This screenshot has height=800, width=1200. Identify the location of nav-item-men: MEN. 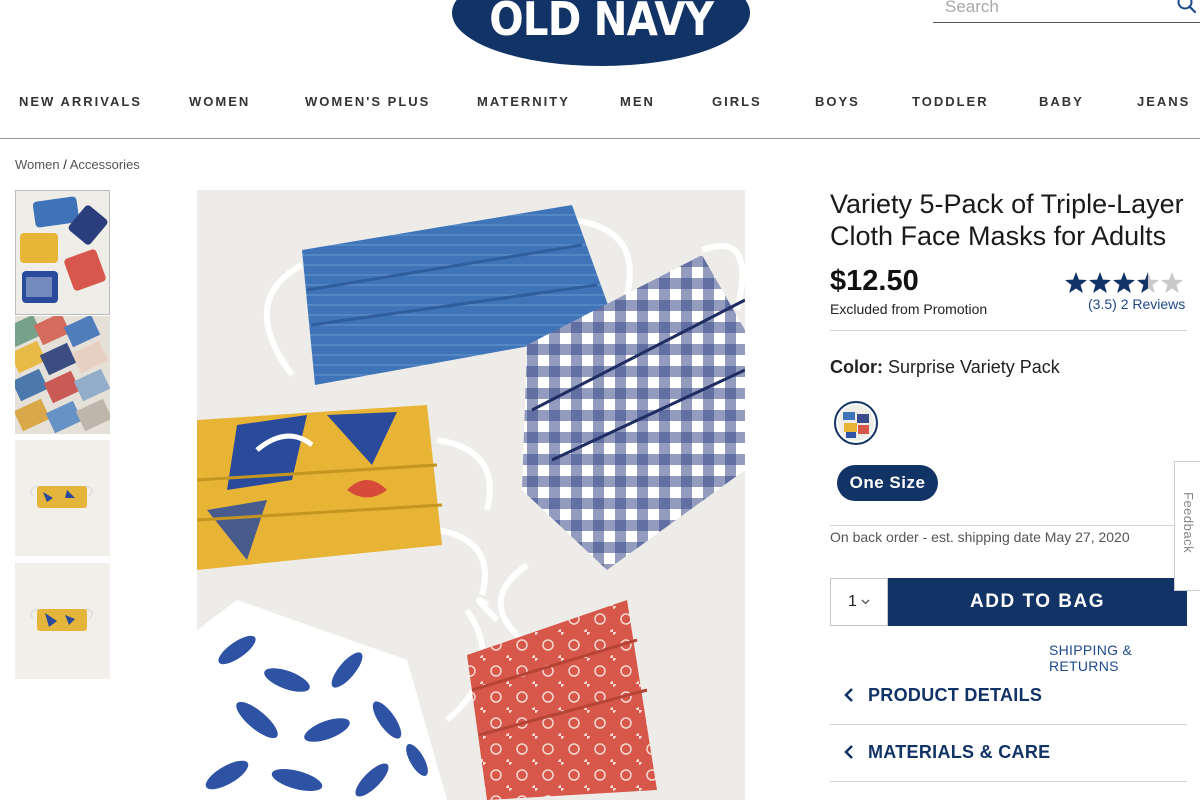
(637, 101).